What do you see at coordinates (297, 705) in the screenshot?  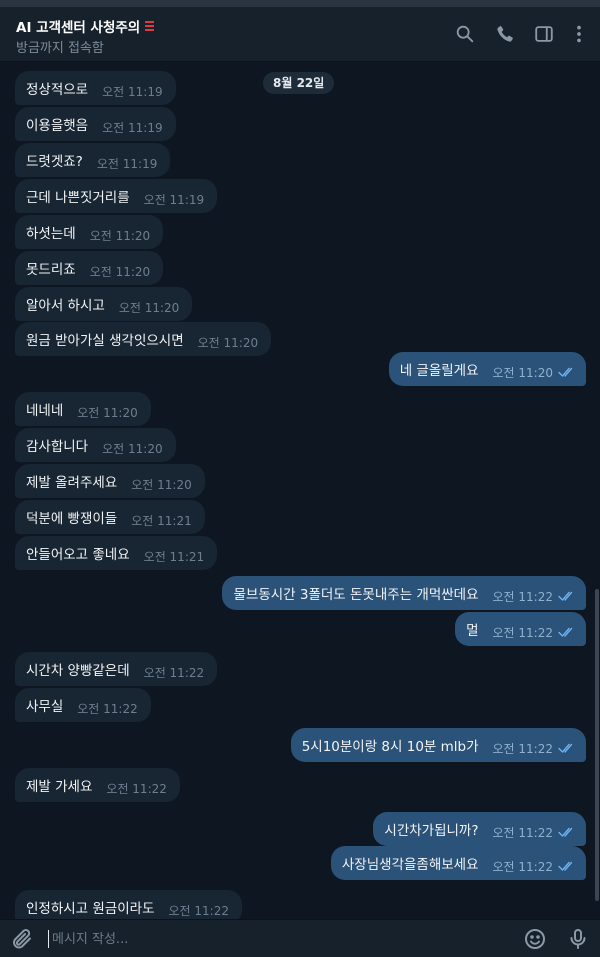 I see `incoming-message: 사무실 오전 11:22` at bounding box center [297, 705].